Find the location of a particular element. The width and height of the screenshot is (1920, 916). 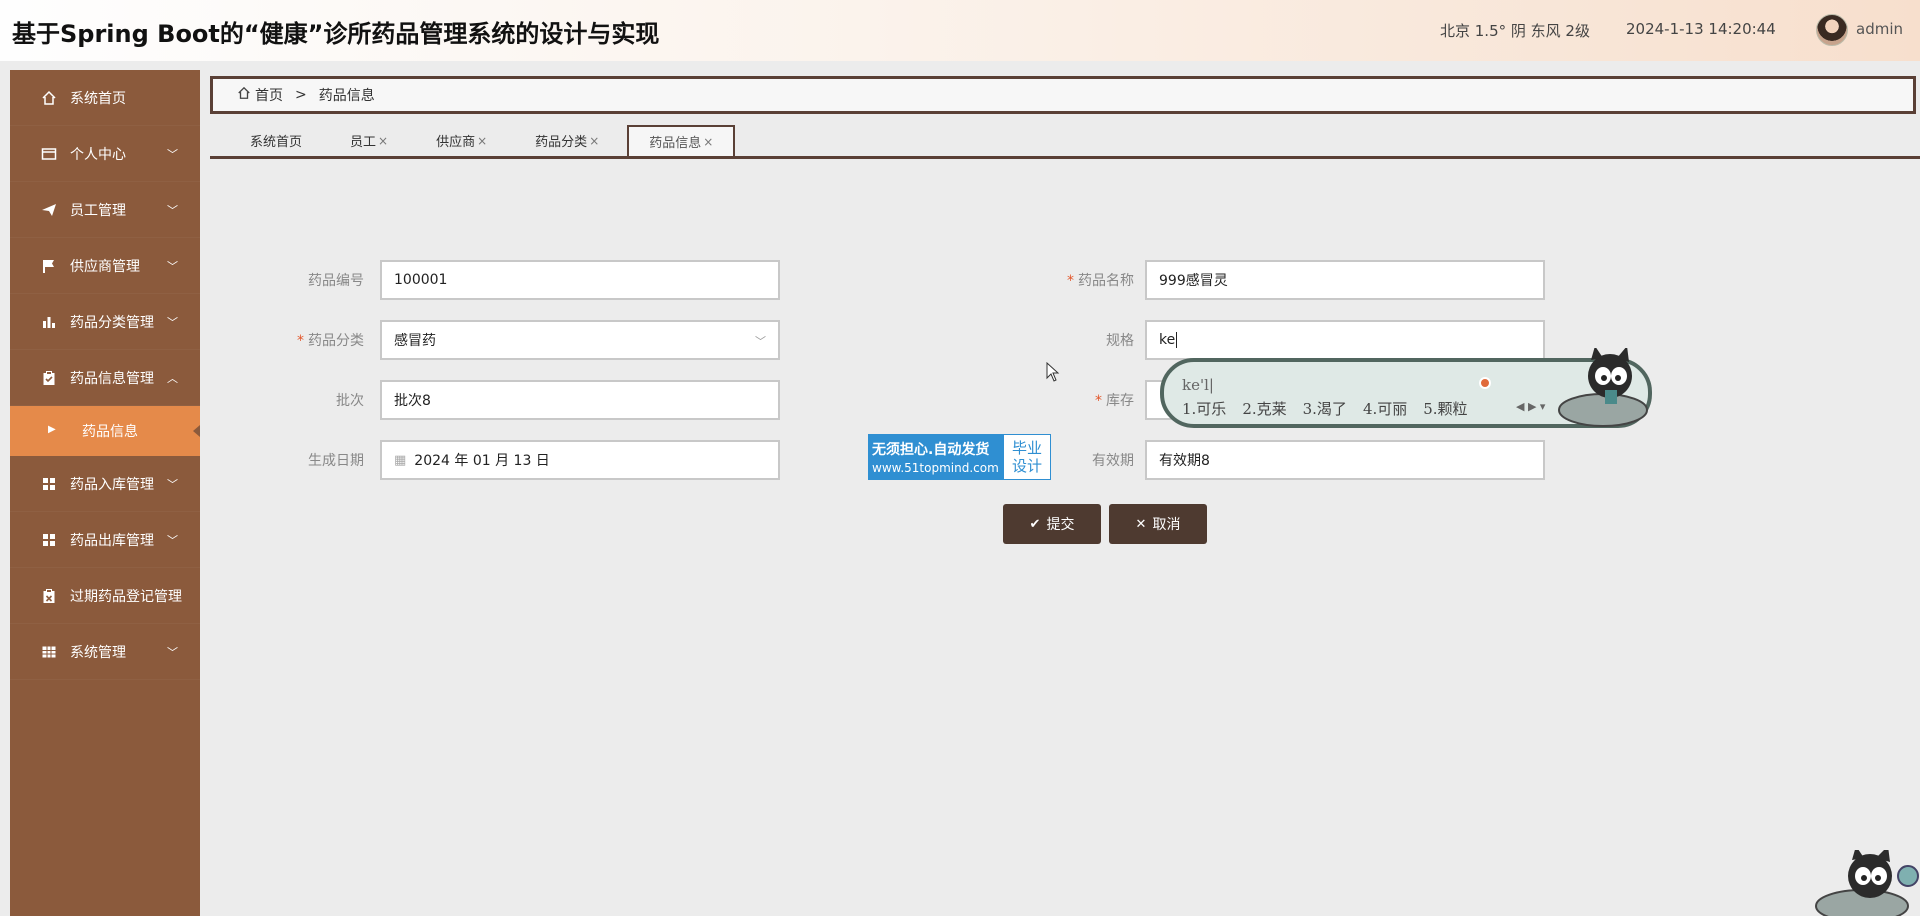

submit-button: ✔ 提交 is located at coordinates (1052, 524).